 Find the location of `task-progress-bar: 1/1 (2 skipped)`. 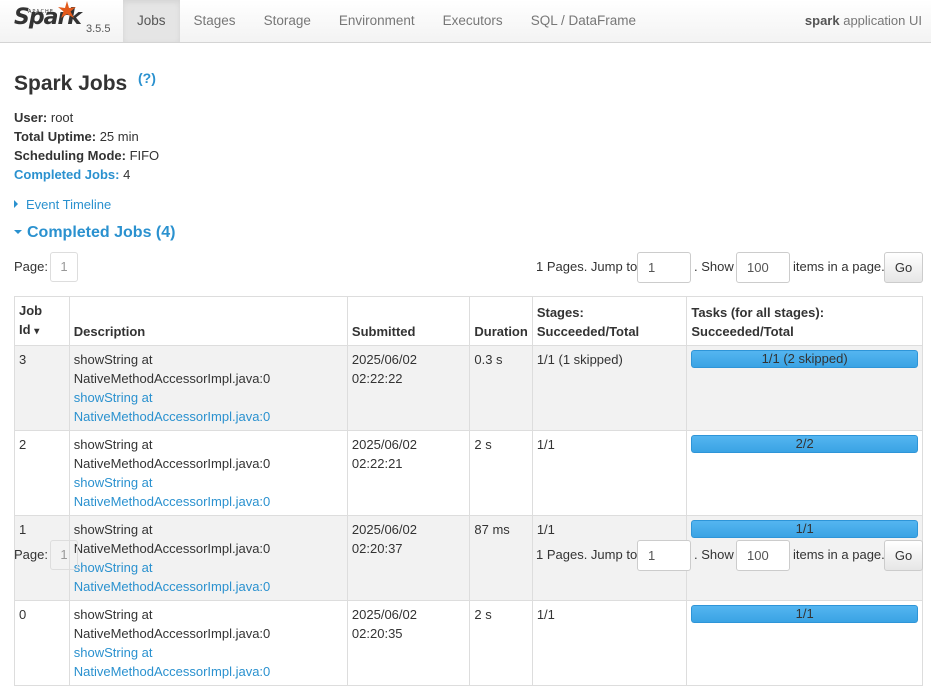

task-progress-bar: 1/1 (2 skipped) is located at coordinates (804, 359).